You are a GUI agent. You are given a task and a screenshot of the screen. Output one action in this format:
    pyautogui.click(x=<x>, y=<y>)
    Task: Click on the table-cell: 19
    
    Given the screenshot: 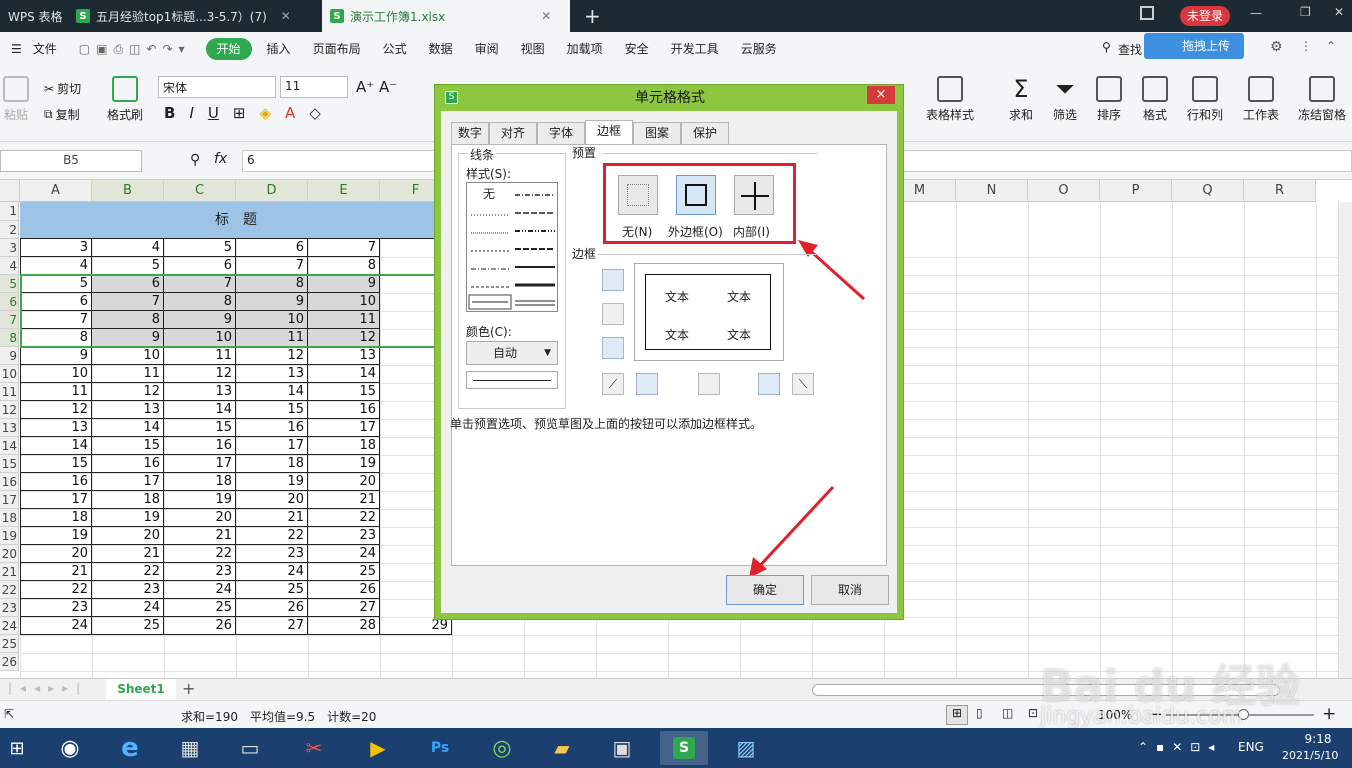 What is the action you would take?
    pyautogui.click(x=200, y=500)
    